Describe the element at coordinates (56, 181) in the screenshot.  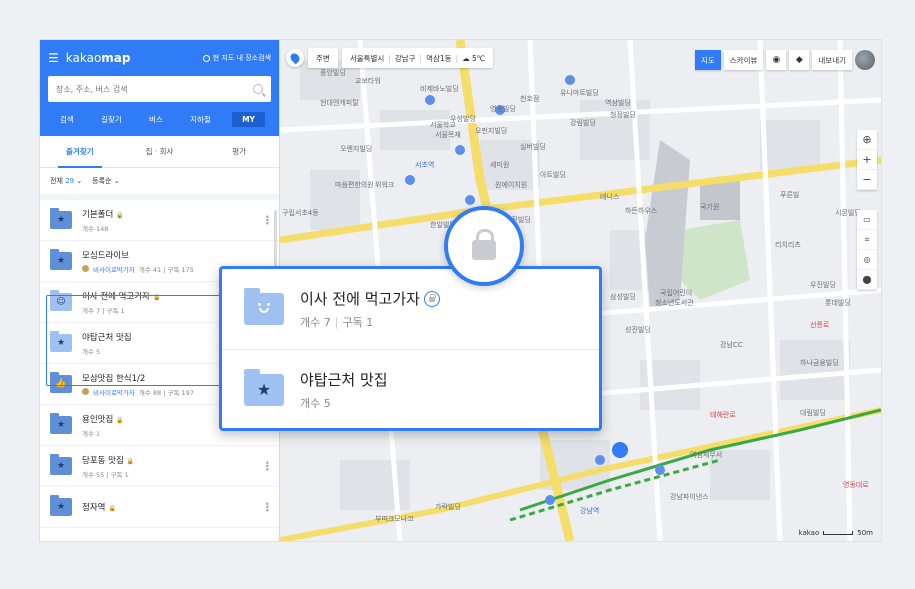
I see `filter-all-label: 전체` at that location.